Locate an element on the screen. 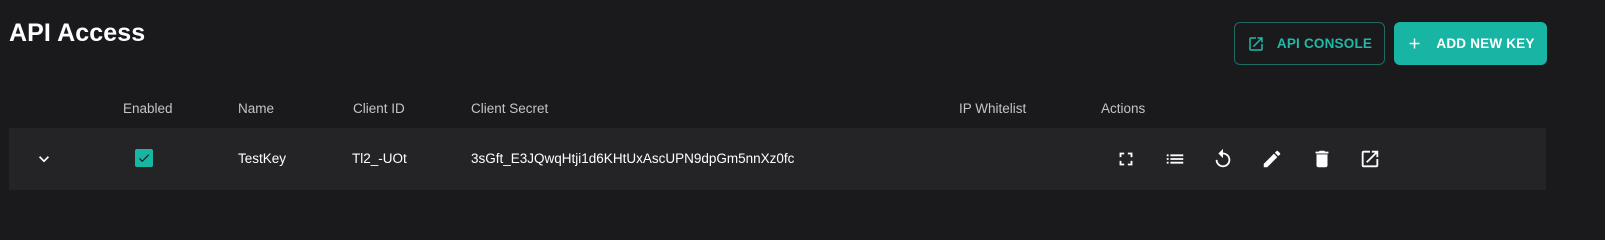 This screenshot has width=1605, height=240. enabled-checkbox is located at coordinates (144, 158).